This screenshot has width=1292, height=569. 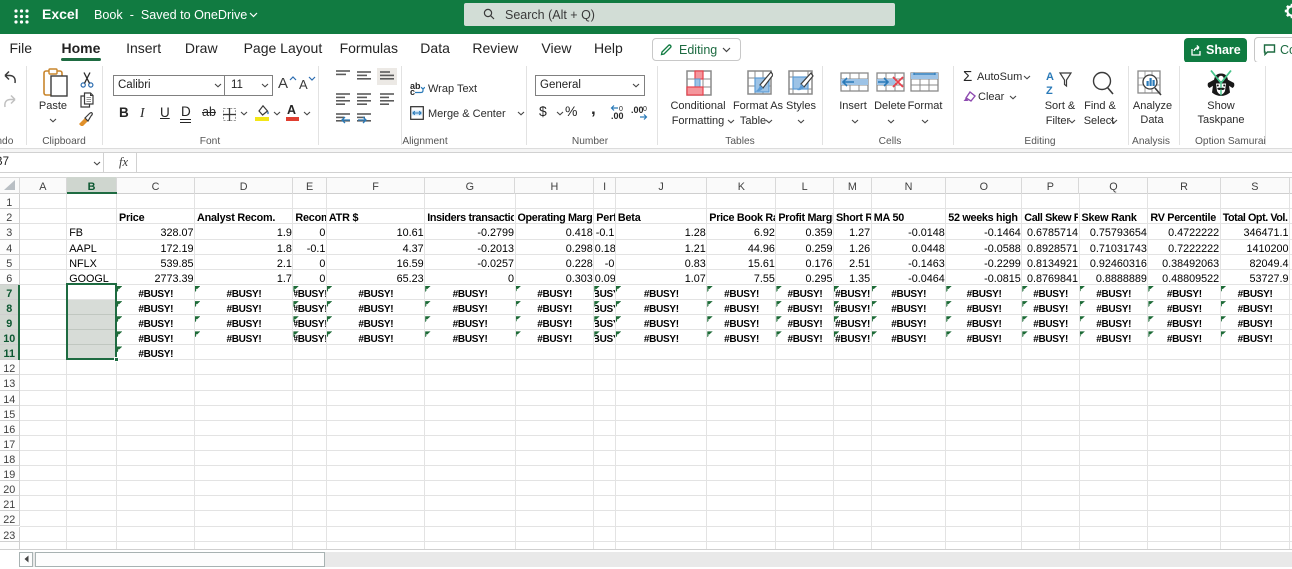 What do you see at coordinates (1050, 77) in the screenshot?
I see `svg-text: A` at bounding box center [1050, 77].